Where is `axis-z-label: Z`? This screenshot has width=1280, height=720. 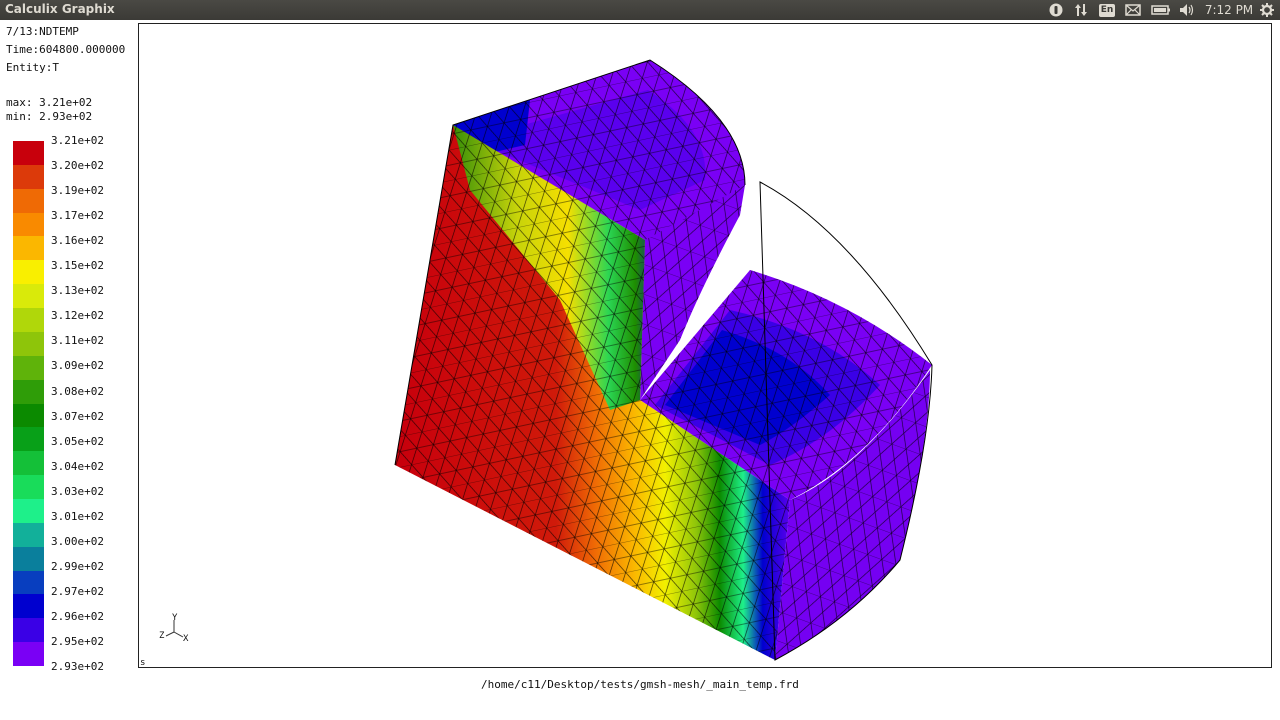 axis-z-label: Z is located at coordinates (162, 636).